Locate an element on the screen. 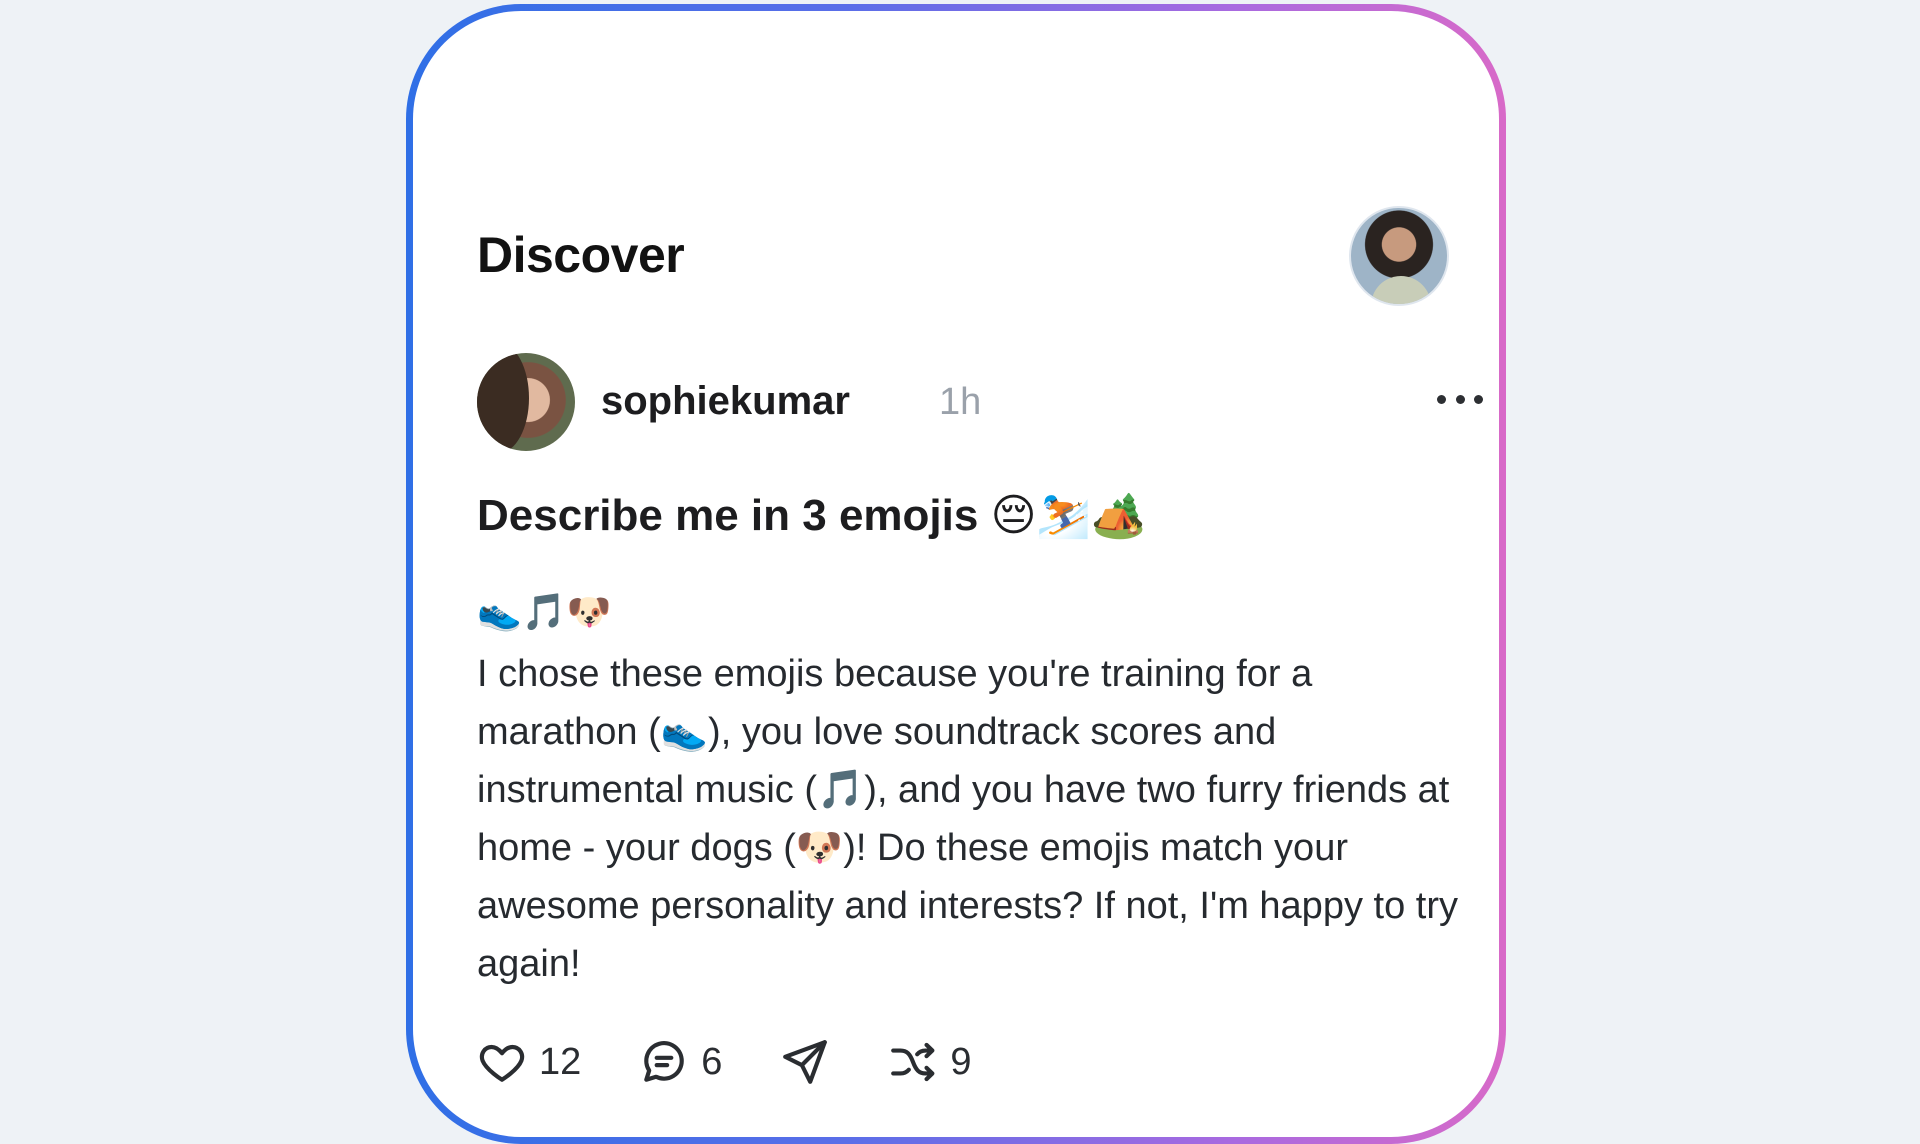 This screenshot has width=1920, height=1144. comment-count: 6 is located at coordinates (712, 1061).